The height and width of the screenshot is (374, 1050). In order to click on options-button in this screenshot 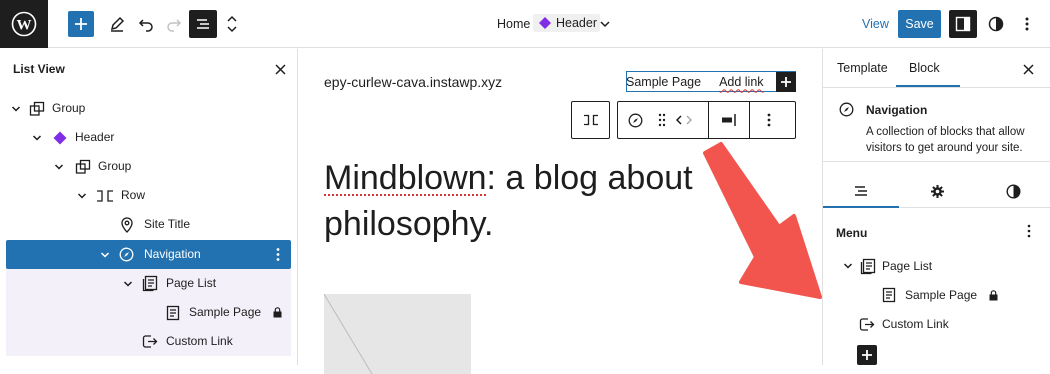, I will do `click(1027, 24)`.